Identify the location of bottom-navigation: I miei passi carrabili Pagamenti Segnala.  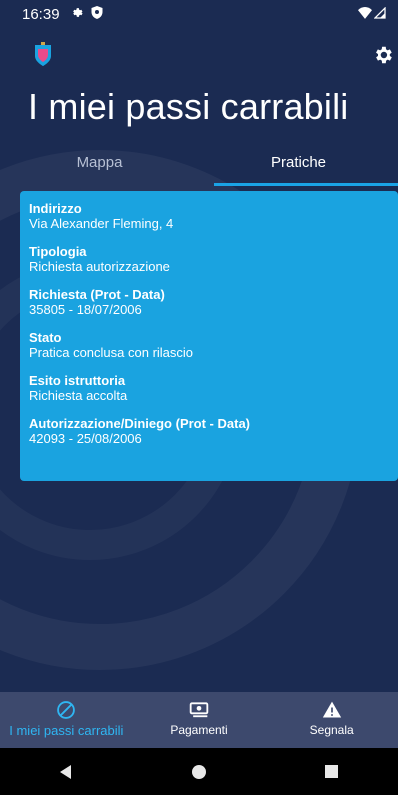
(199, 720).